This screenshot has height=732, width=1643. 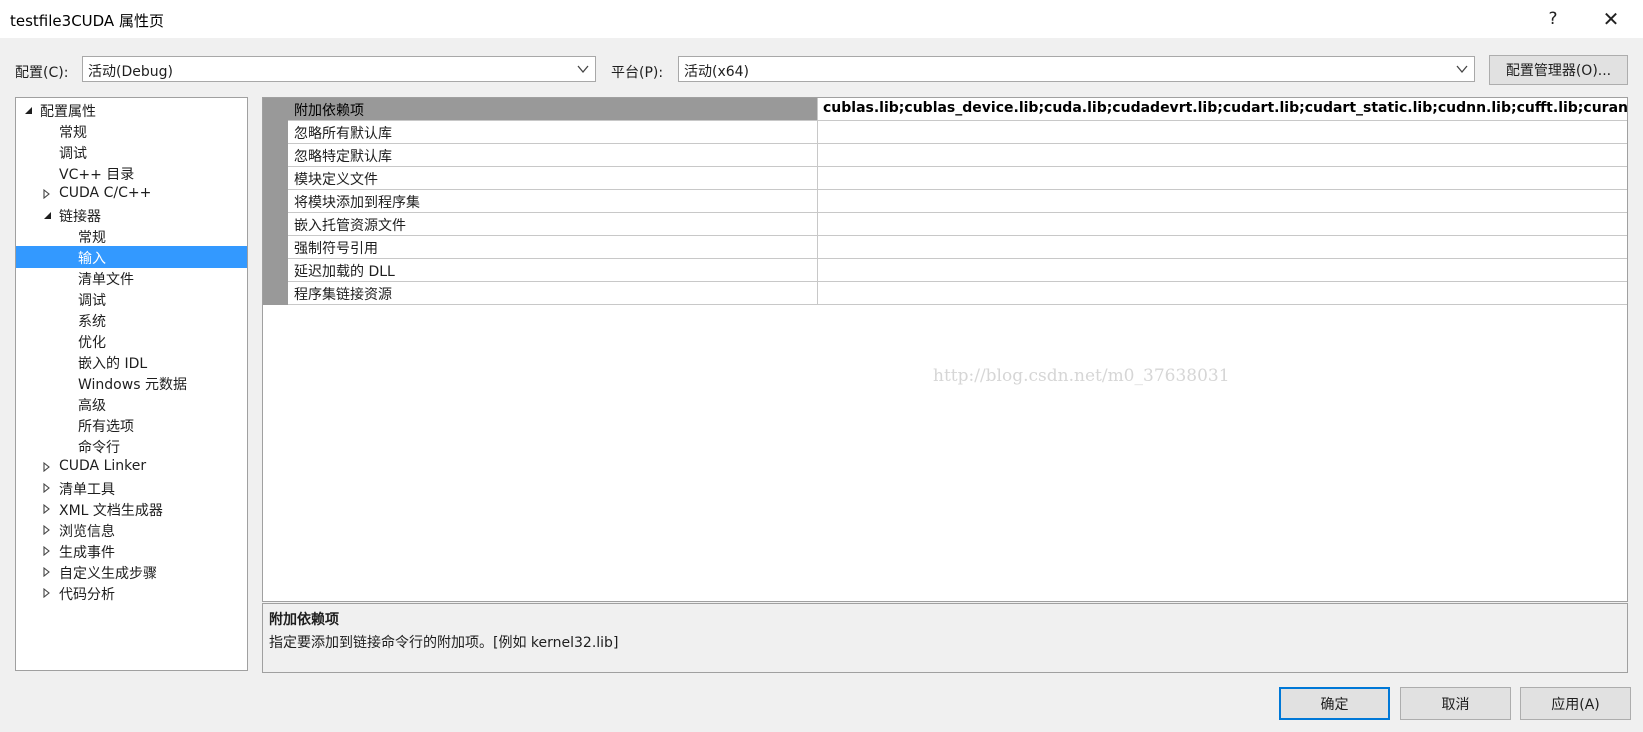 I want to click on property-row: 忽略特定默认库, so click(x=957, y=156).